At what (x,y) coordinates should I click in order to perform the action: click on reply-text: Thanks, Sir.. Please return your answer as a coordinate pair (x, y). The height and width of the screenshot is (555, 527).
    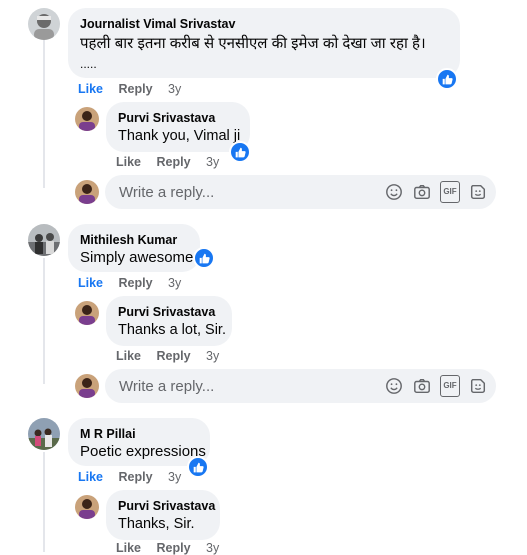
    Looking at the image, I should click on (156, 524).